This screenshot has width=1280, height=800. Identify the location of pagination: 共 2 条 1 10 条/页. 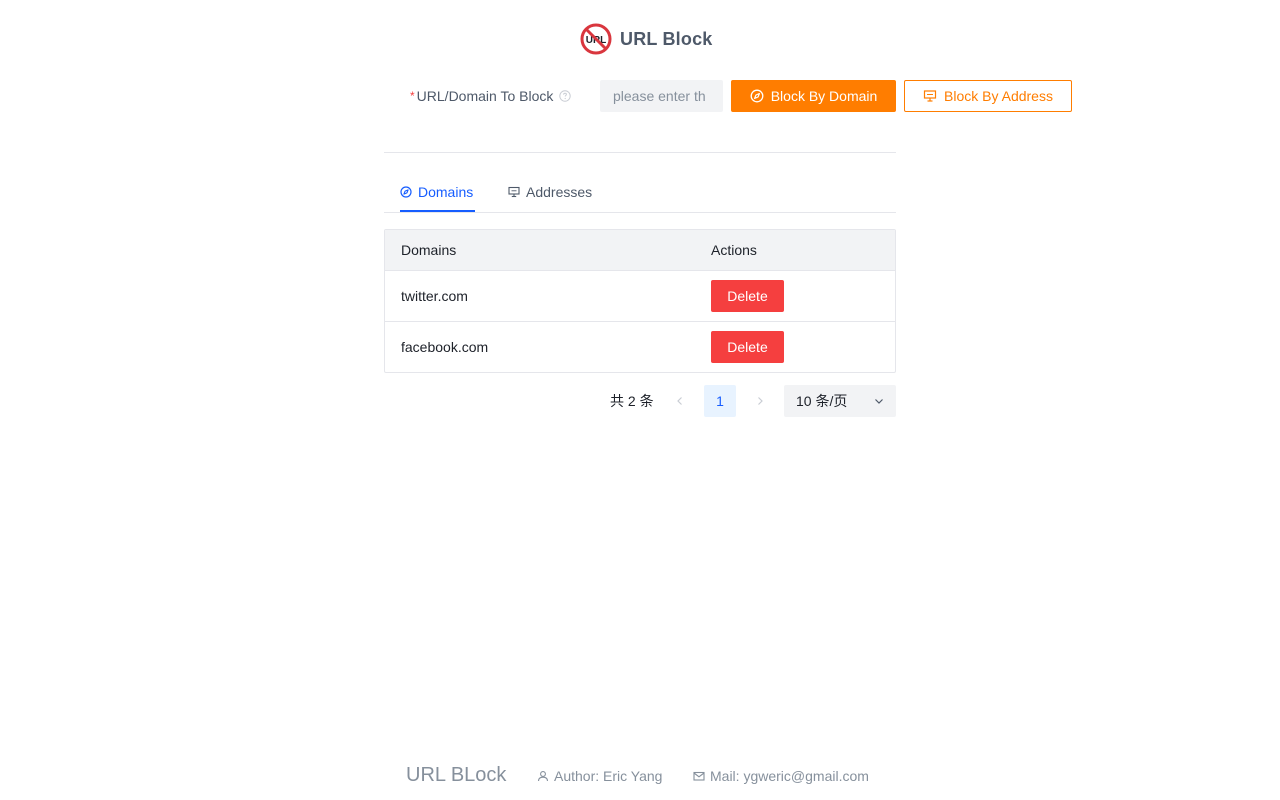
(640, 401).